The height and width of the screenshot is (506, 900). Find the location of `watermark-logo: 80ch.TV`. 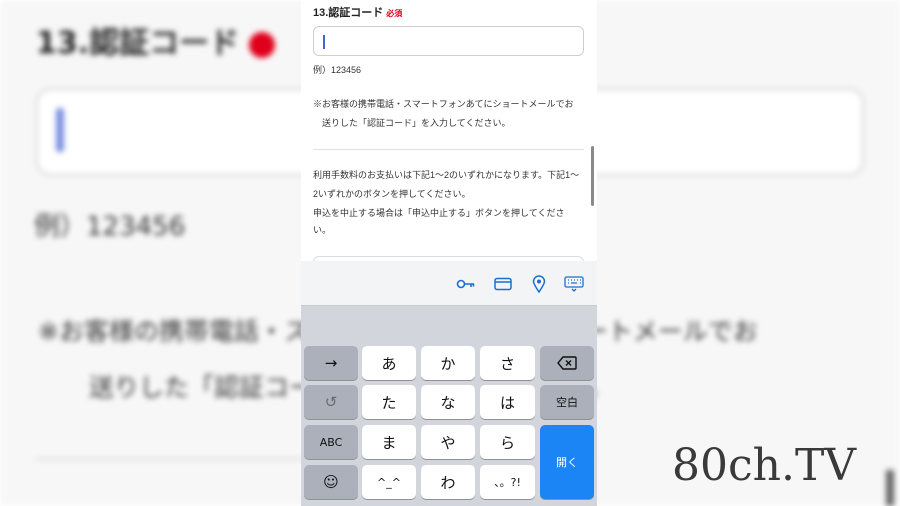

watermark-logo: 80ch.TV is located at coordinates (764, 465).